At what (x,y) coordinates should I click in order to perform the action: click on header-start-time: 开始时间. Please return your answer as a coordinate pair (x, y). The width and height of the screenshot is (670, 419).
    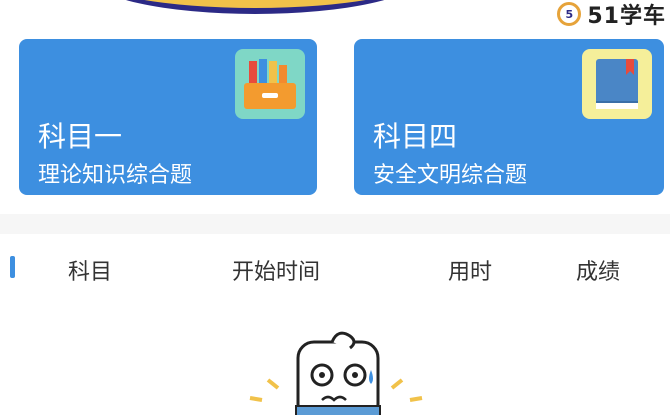
    Looking at the image, I should click on (276, 272).